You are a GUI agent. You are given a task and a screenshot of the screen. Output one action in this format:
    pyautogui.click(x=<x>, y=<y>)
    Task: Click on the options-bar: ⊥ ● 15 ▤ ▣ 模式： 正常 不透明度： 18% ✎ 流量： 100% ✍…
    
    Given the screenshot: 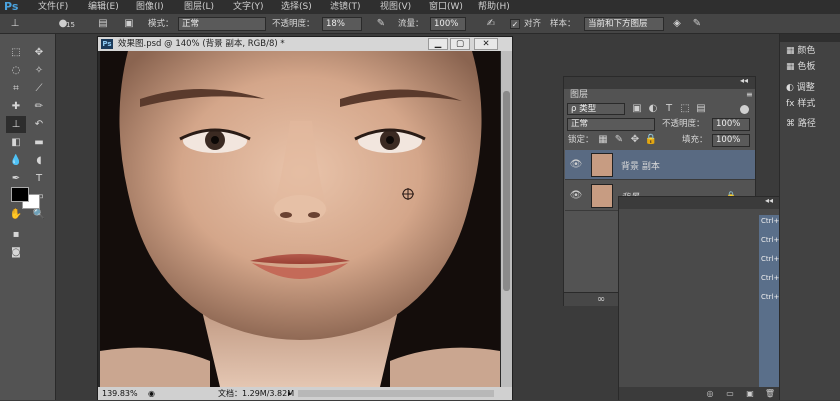 What is the action you would take?
    pyautogui.click(x=420, y=24)
    